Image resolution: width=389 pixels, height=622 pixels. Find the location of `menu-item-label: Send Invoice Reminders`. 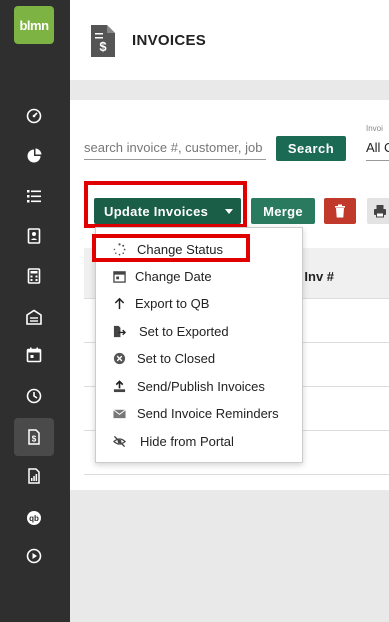

menu-item-label: Send Invoice Reminders is located at coordinates (208, 413).